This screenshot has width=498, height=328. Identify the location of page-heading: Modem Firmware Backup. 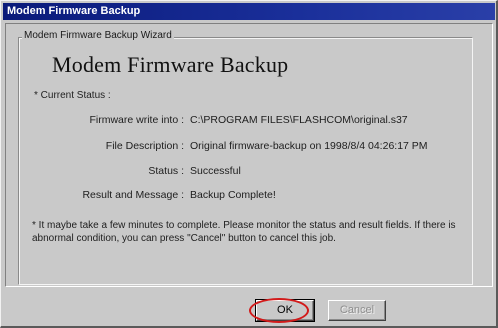
(170, 64).